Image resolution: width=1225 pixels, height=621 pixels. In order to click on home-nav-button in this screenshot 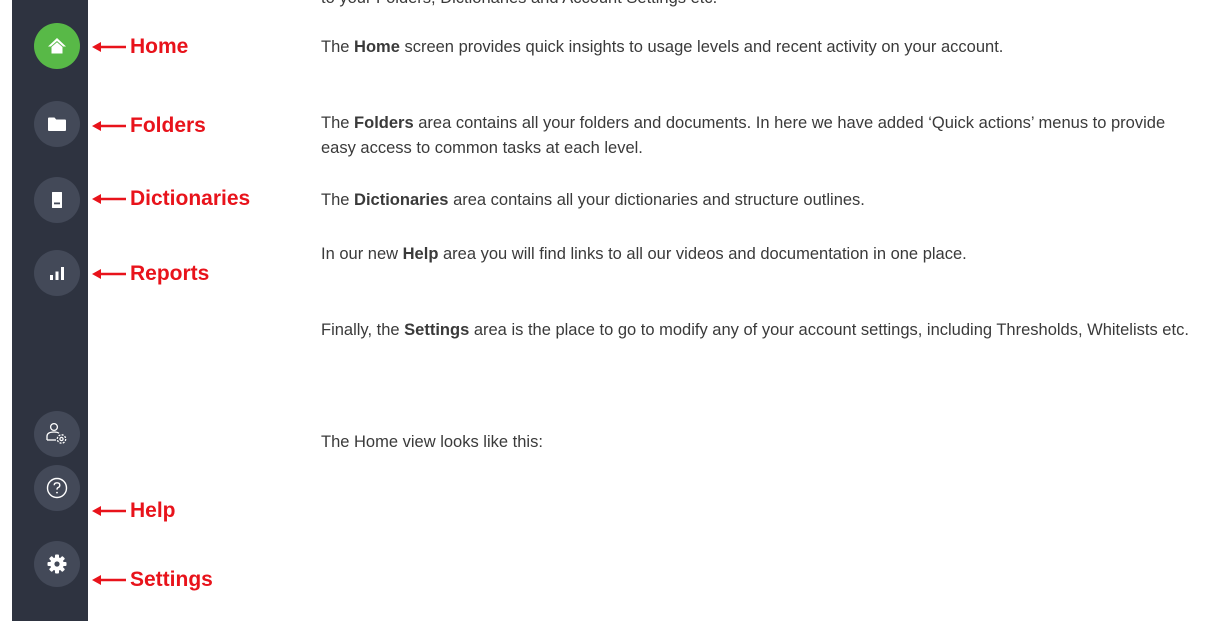, I will do `click(57, 46)`.